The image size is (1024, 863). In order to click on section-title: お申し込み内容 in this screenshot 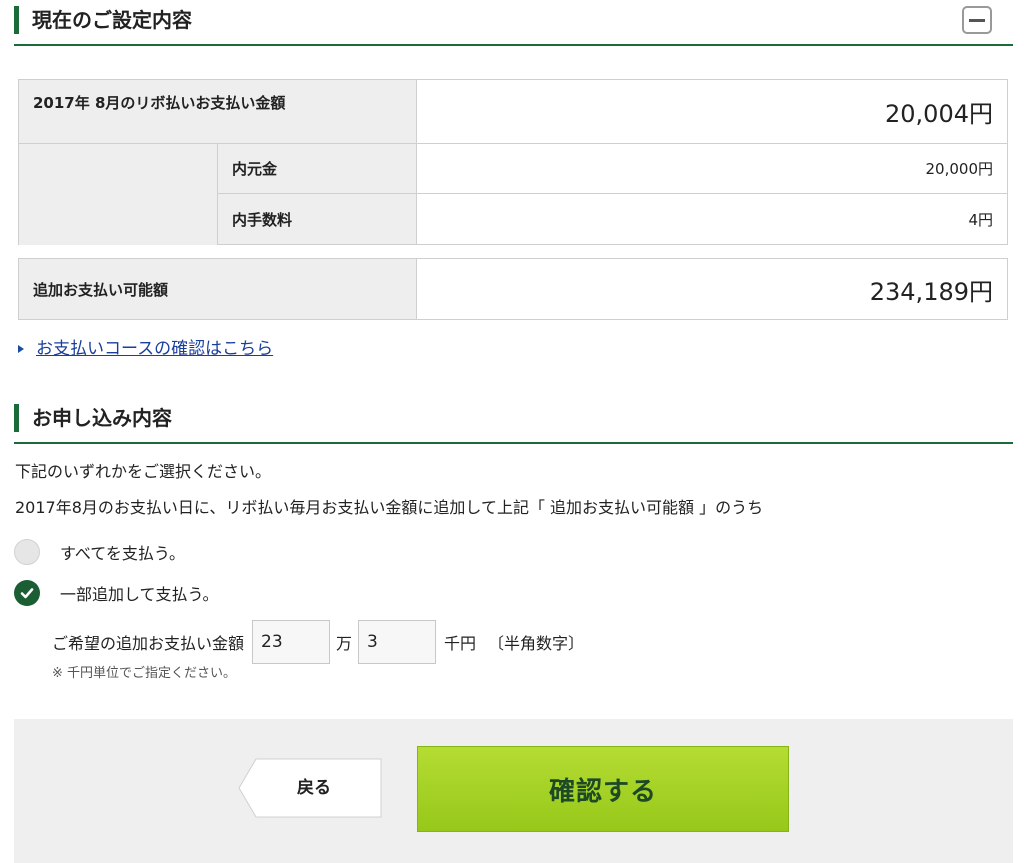, I will do `click(102, 418)`.